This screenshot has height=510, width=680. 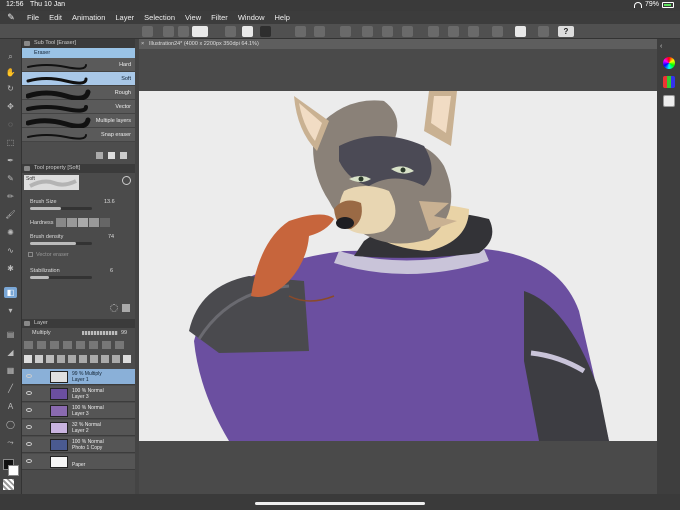 I want to click on palette-color-icon, so click(x=119, y=345).